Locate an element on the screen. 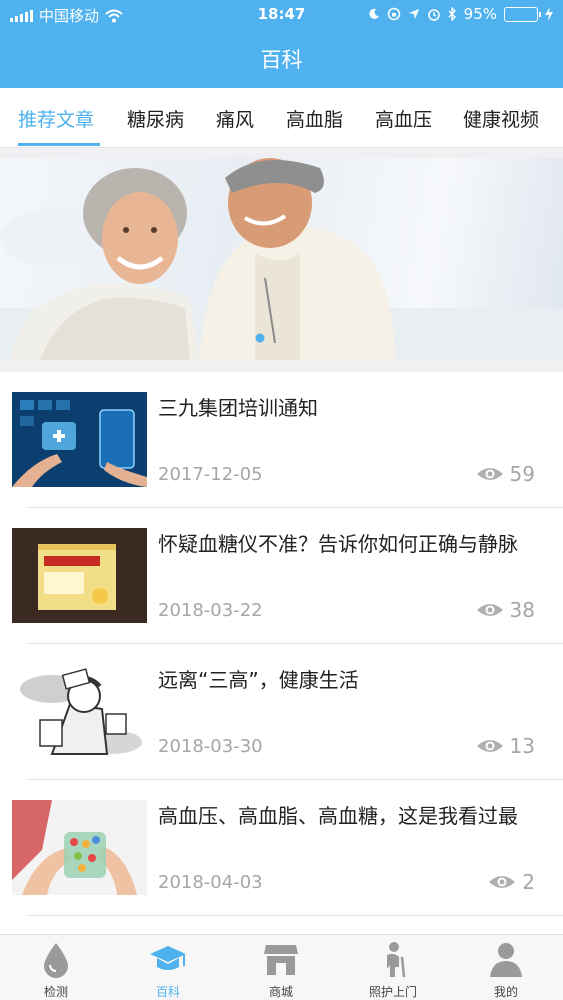 This screenshot has height=1000, width=563. nav-label: 商城 is located at coordinates (280, 992).